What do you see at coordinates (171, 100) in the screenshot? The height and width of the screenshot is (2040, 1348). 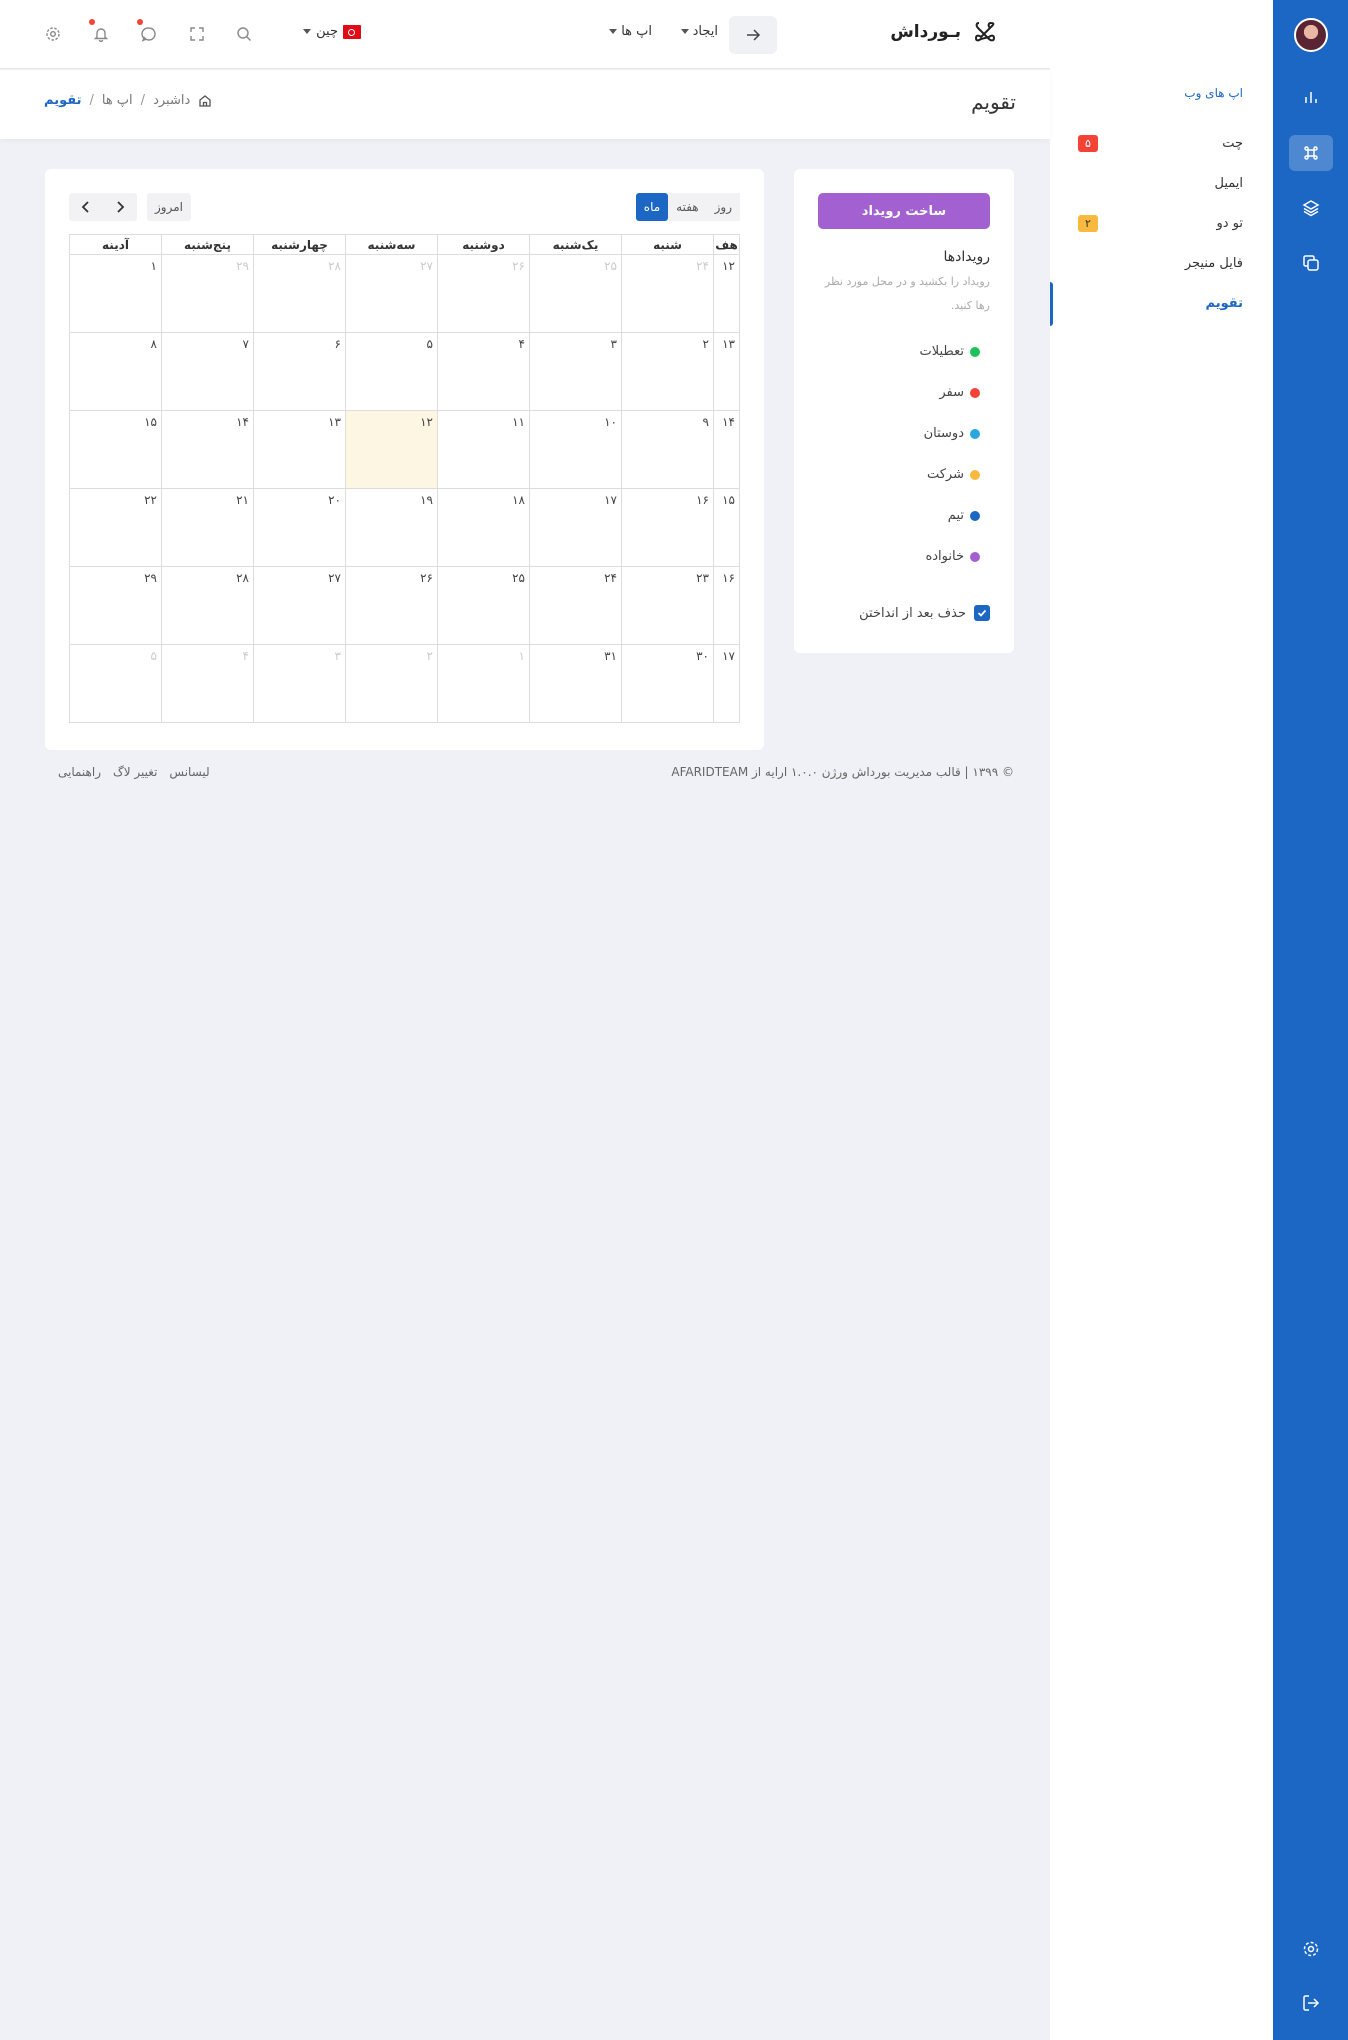 I see `breadcrumb-dashboard: داشبرد` at bounding box center [171, 100].